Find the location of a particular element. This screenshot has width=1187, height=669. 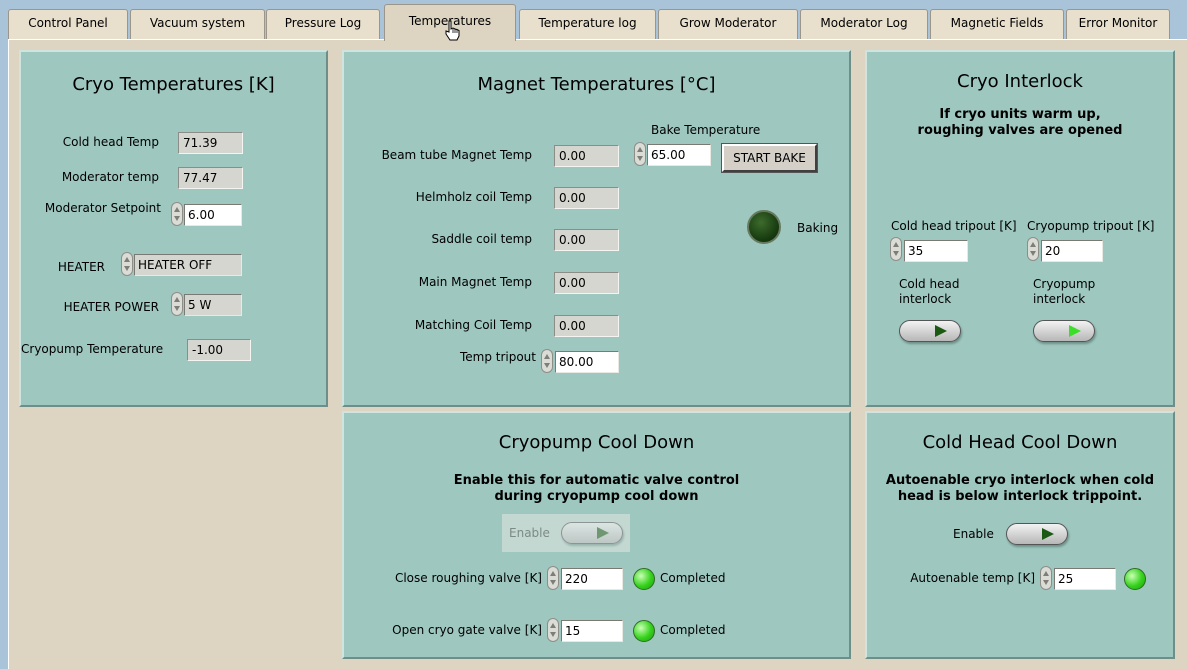

heater-ring-select: HEATER OFF is located at coordinates (188, 265).